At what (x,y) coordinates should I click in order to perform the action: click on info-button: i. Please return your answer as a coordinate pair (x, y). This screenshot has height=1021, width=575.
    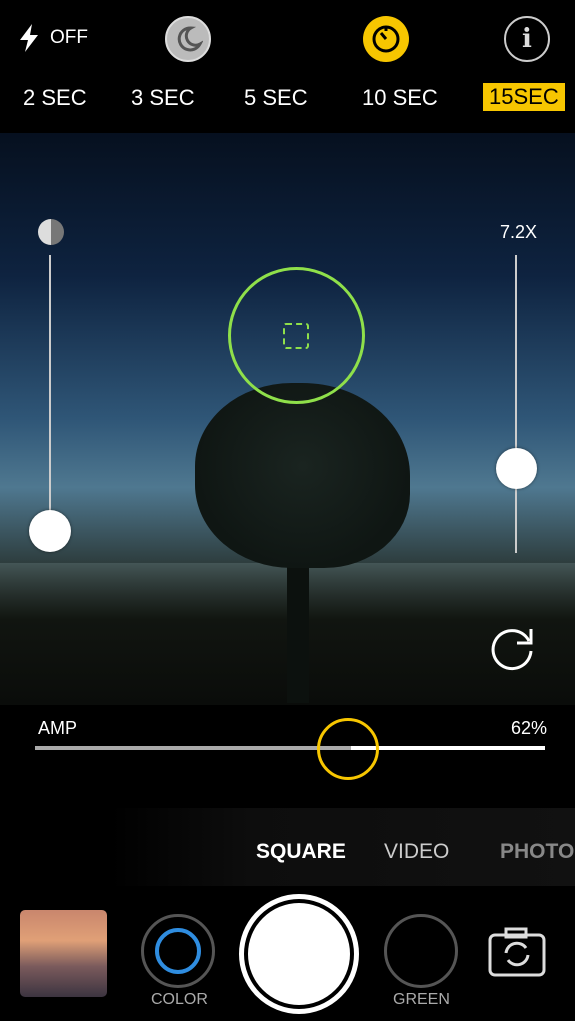
    Looking at the image, I should click on (527, 39).